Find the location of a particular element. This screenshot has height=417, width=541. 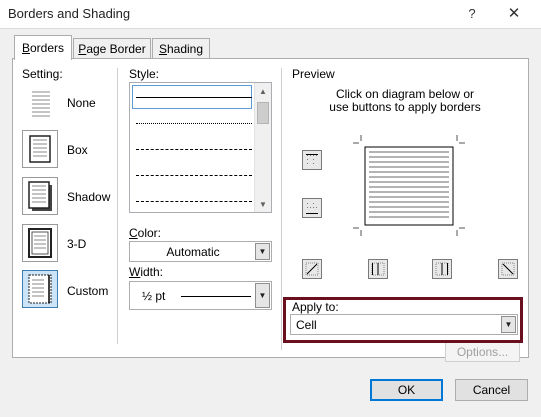

help-button: ? is located at coordinates (472, 13).